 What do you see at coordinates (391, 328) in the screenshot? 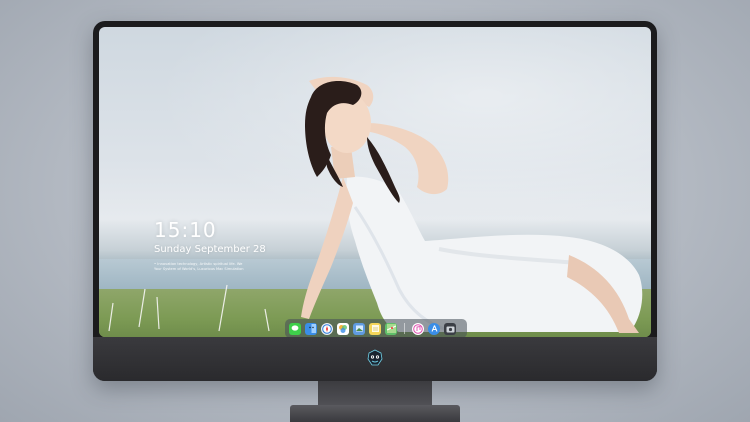
I see `maps-icon` at bounding box center [391, 328].